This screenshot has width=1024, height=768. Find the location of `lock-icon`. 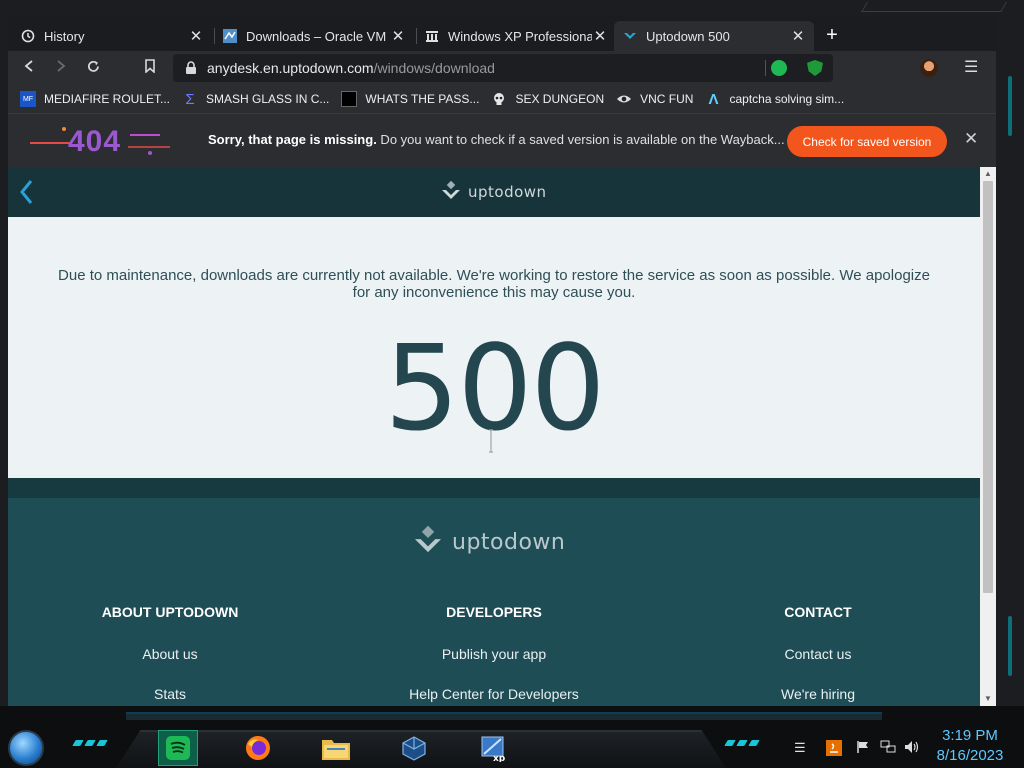

lock-icon is located at coordinates (191, 68).